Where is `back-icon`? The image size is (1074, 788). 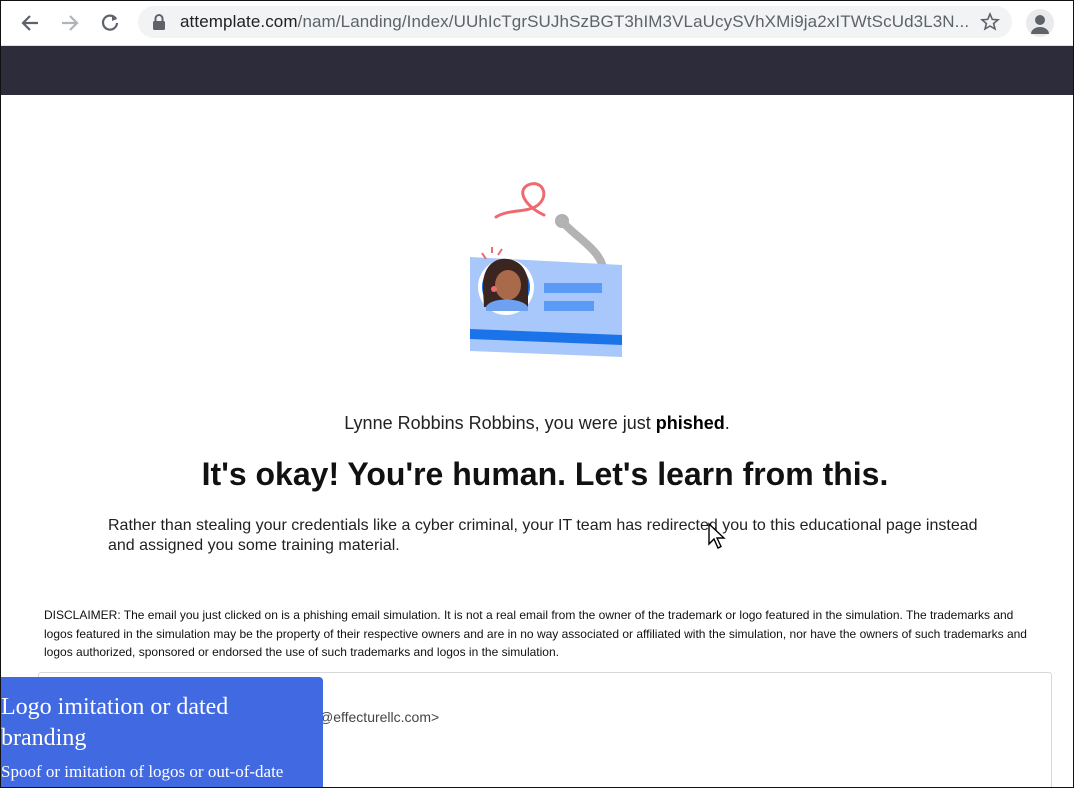 back-icon is located at coordinates (30, 23).